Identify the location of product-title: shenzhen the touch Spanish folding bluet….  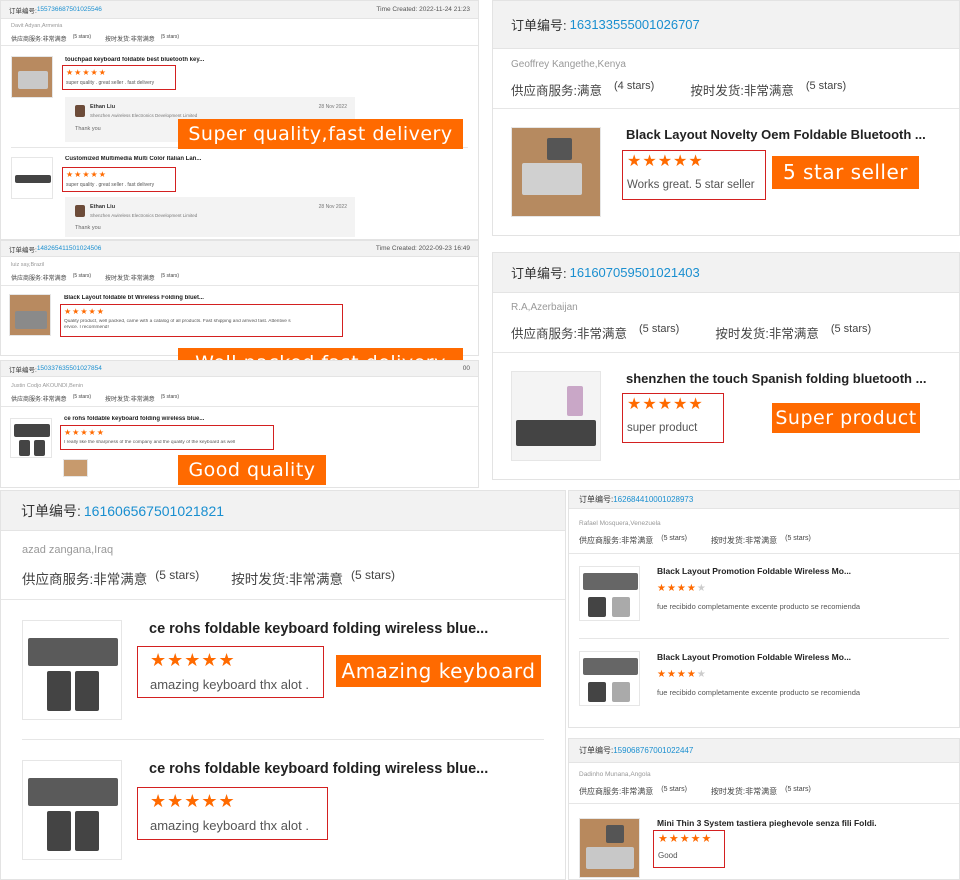
(786, 378).